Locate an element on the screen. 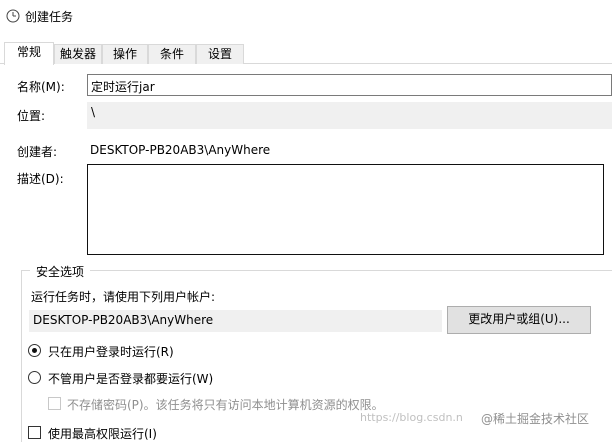 The height and width of the screenshot is (442, 612). clock-icon is located at coordinates (13, 16).